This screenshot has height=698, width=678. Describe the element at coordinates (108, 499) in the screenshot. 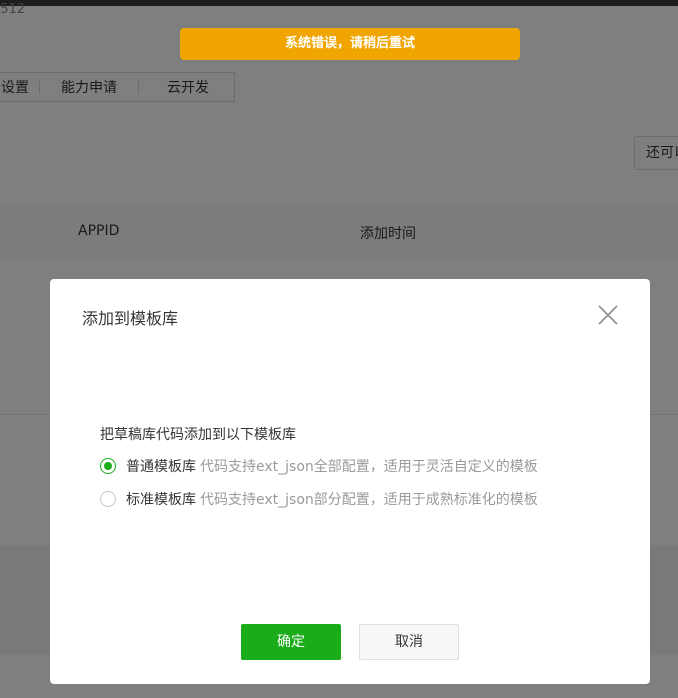

I see `radio-unselected` at that location.